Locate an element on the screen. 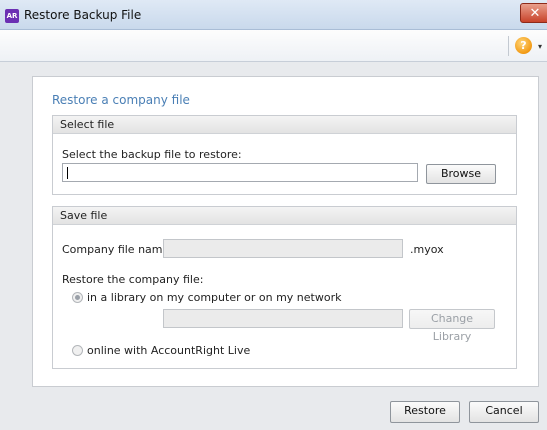 This screenshot has height=430, width=547. text-caret is located at coordinates (67, 173).